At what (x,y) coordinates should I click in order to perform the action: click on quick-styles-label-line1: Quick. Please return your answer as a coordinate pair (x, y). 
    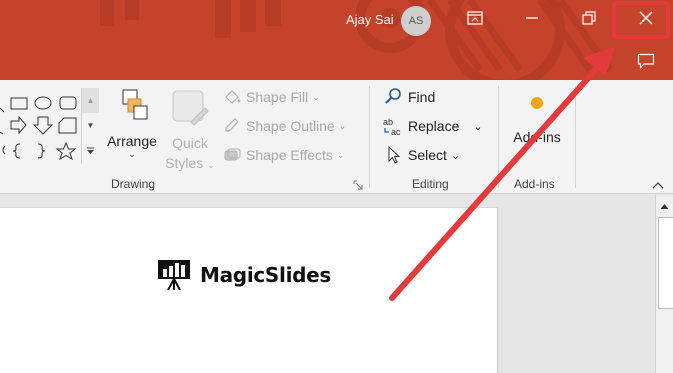
    Looking at the image, I should click on (190, 143).